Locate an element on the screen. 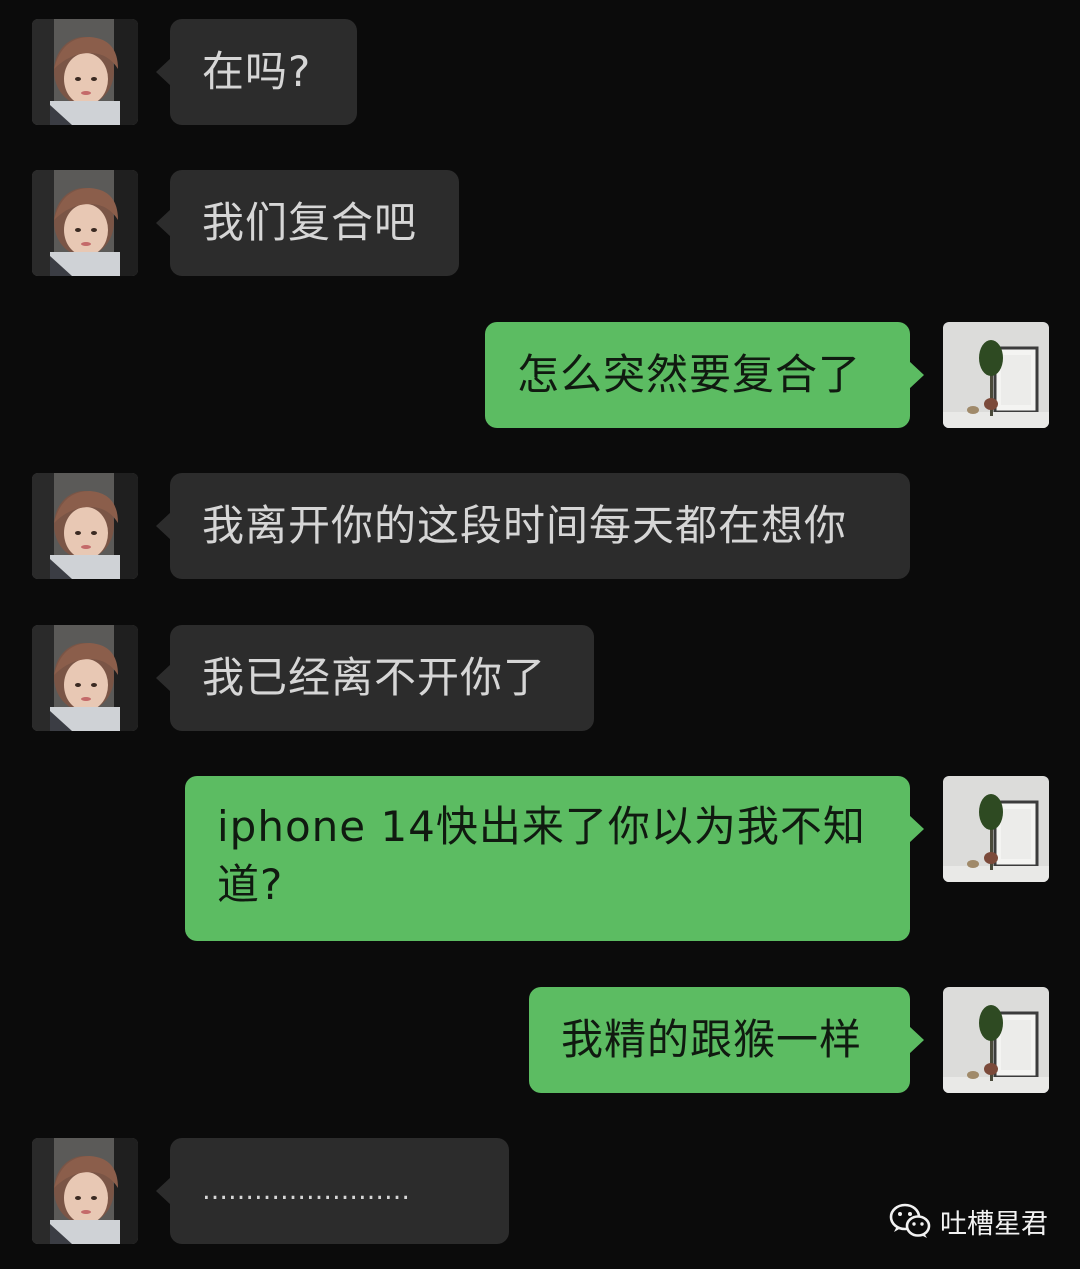 The width and height of the screenshot is (1080, 1269). message-bubble-incoming: 在吗? is located at coordinates (263, 72).